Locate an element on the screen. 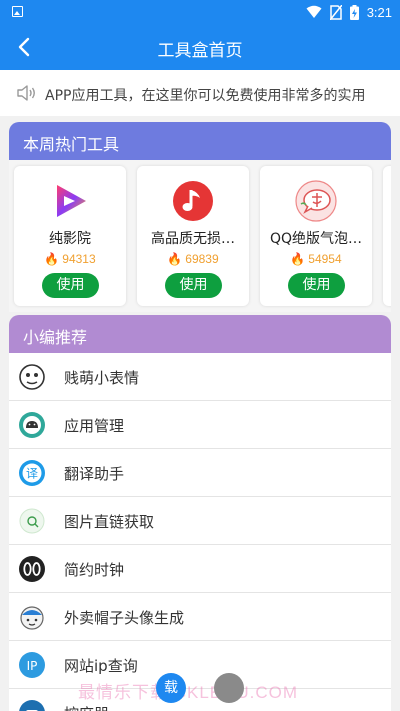  status-time: 3:21 is located at coordinates (379, 12).